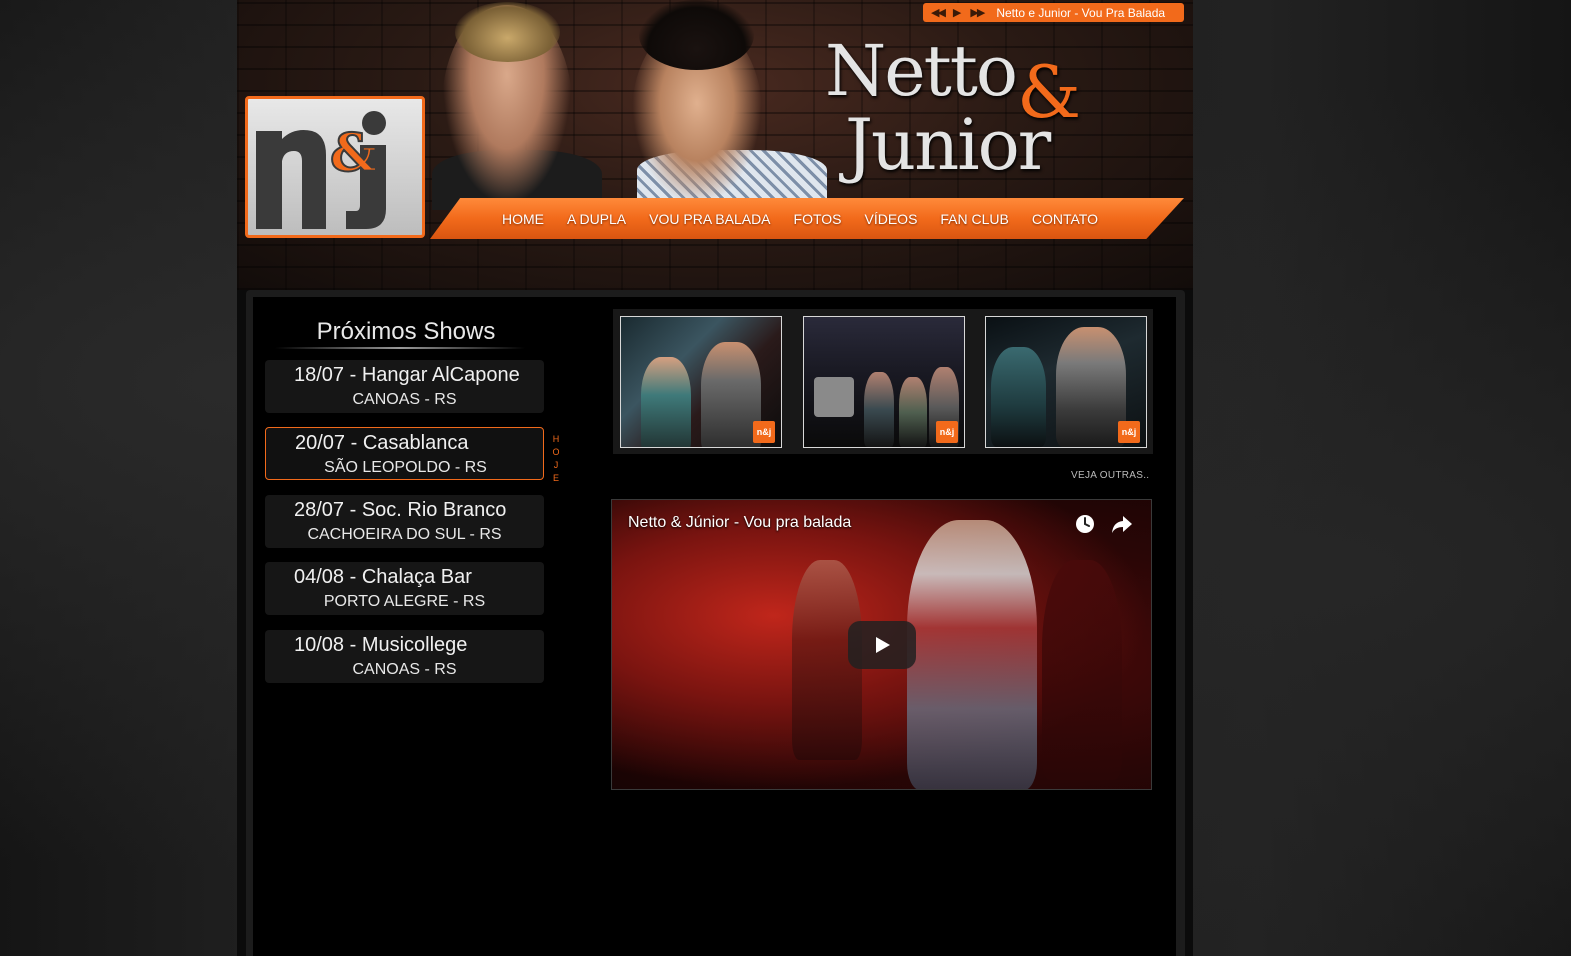 The height and width of the screenshot is (956, 1571). What do you see at coordinates (891, 219) in the screenshot?
I see `nav-videos: VÍDEOS` at bounding box center [891, 219].